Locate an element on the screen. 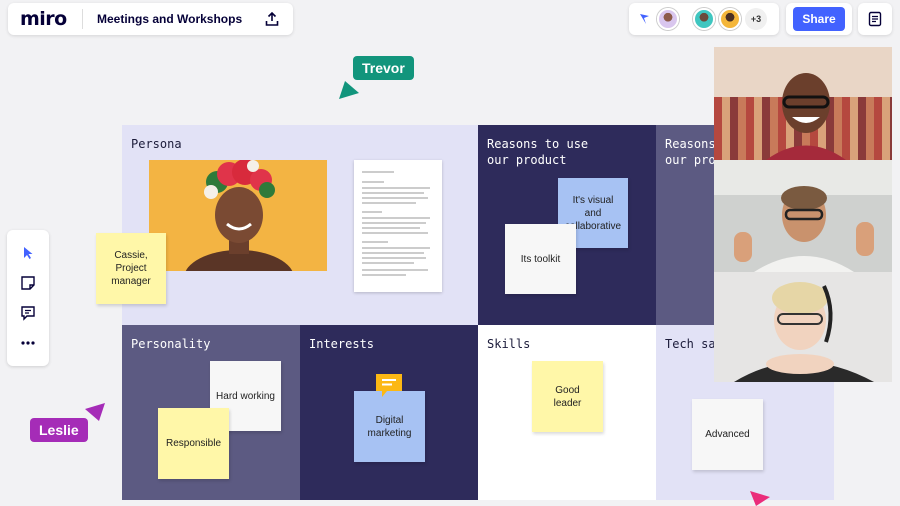 Image resolution: width=900 pixels, height=506 pixels. portrait-illustration is located at coordinates (239, 215).